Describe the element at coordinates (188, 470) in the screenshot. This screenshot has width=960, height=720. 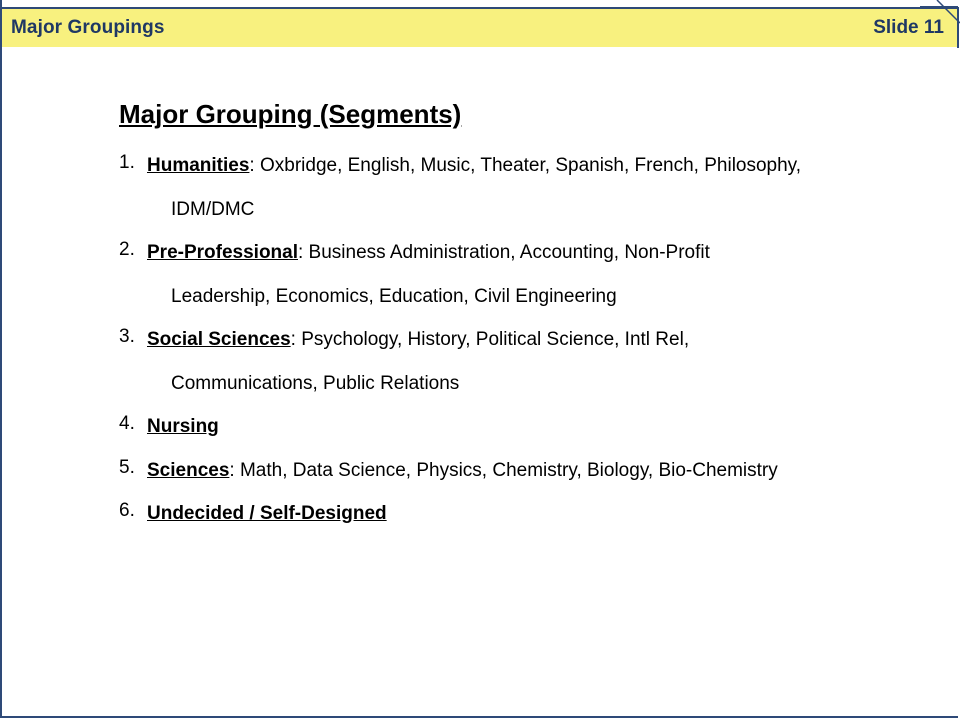
I see `category-label: Sciences` at that location.